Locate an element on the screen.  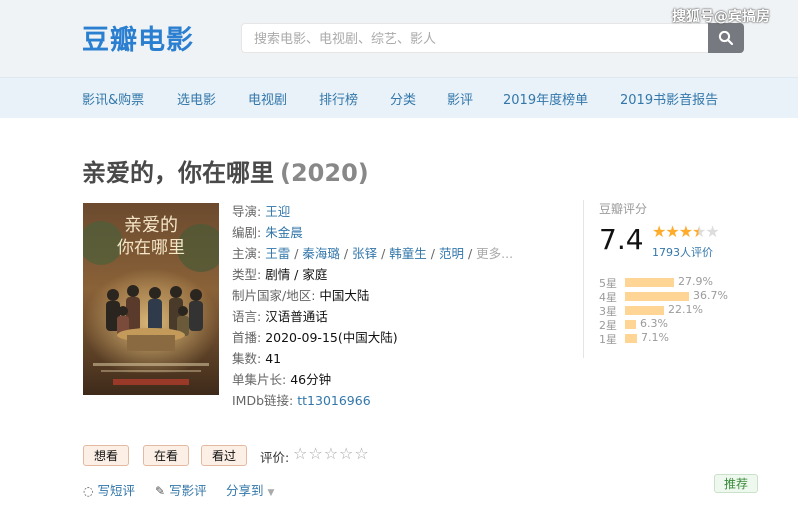
search-input is located at coordinates (469, 39).